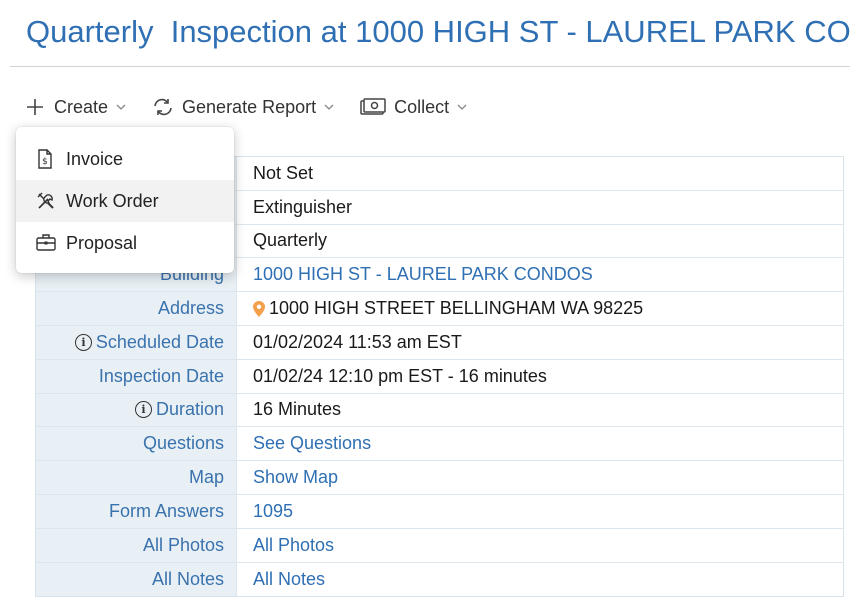 The image size is (850, 616). I want to click on menu-item-invoice: $ Invoice, so click(125, 159).